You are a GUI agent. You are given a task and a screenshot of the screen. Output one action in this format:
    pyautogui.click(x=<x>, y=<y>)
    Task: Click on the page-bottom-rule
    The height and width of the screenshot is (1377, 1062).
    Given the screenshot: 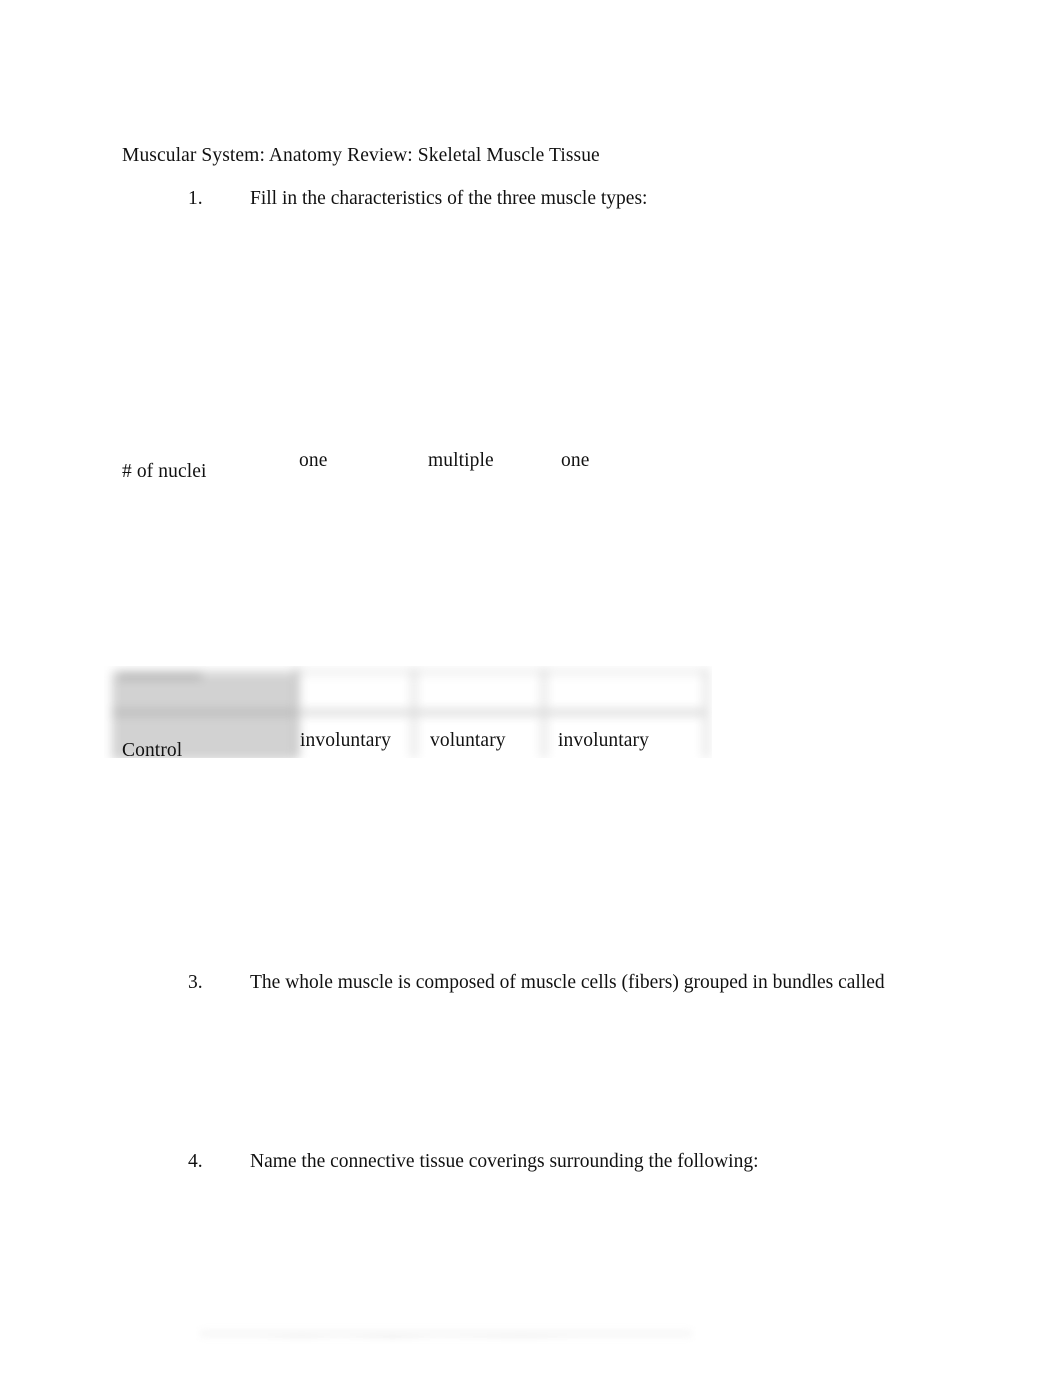 What is the action you would take?
    pyautogui.click(x=446, y=1334)
    